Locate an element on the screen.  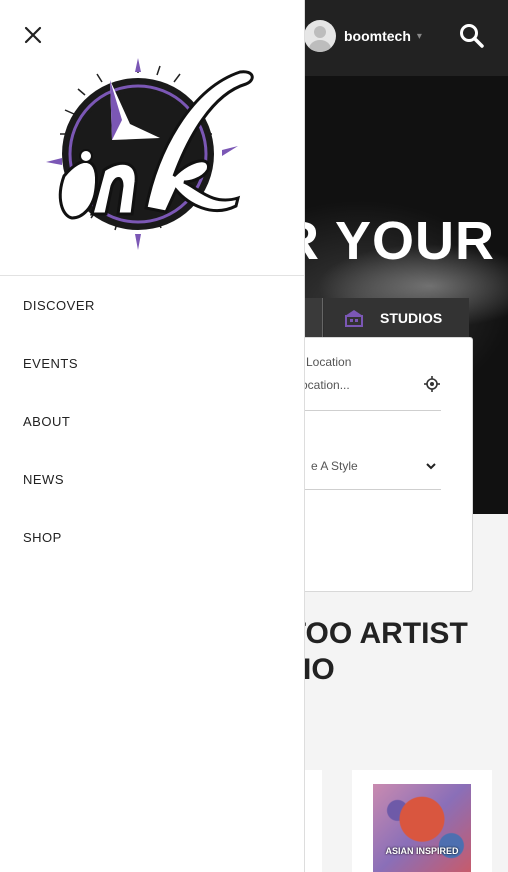
style-card-label: ASIAN INSPIRED is located at coordinates (422, 851).